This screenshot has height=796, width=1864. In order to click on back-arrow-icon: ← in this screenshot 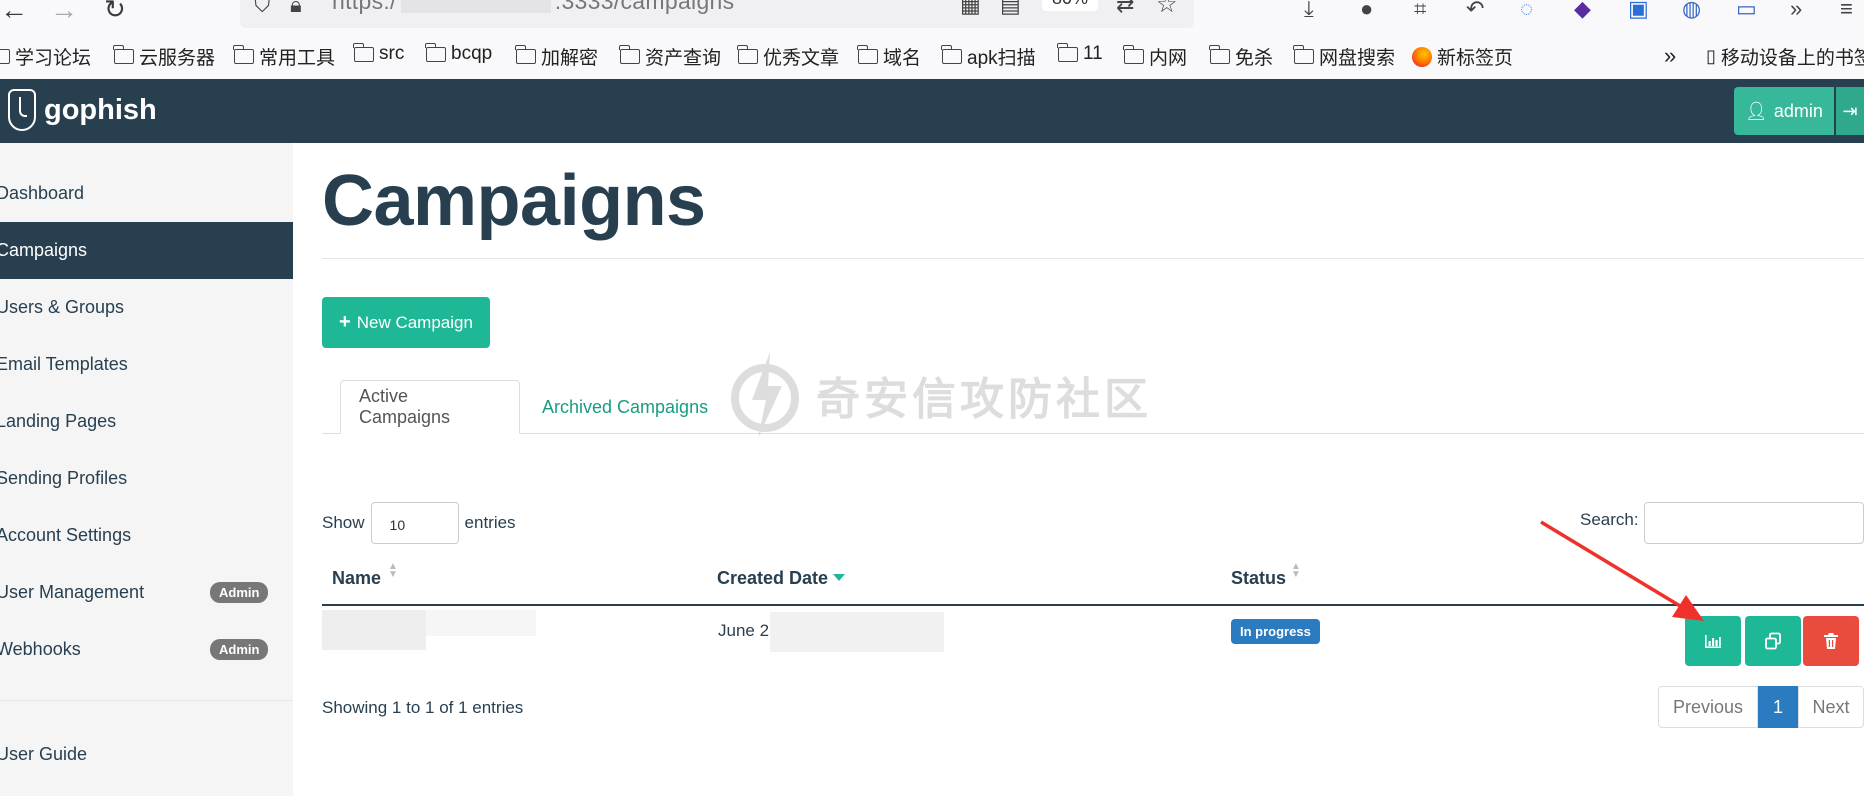, I will do `click(14, 13)`.